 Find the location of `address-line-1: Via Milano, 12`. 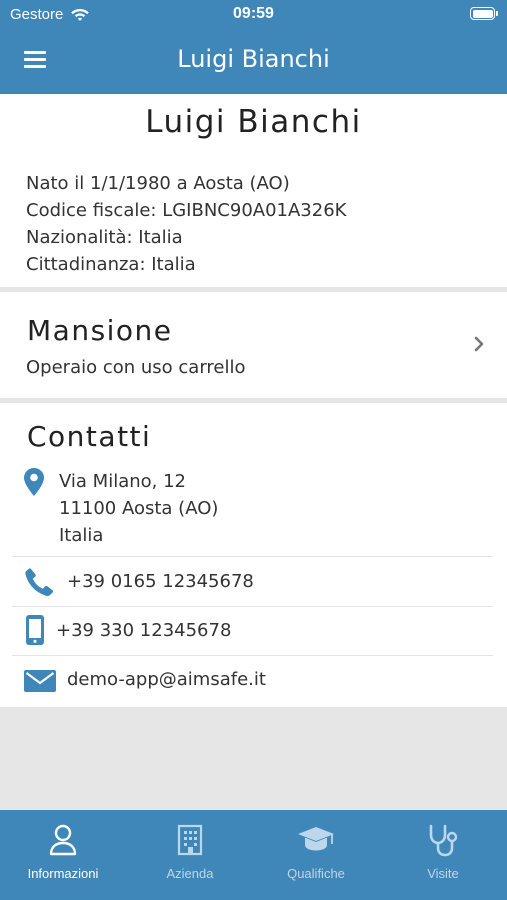

address-line-1: Via Milano, 12 is located at coordinates (123, 481).